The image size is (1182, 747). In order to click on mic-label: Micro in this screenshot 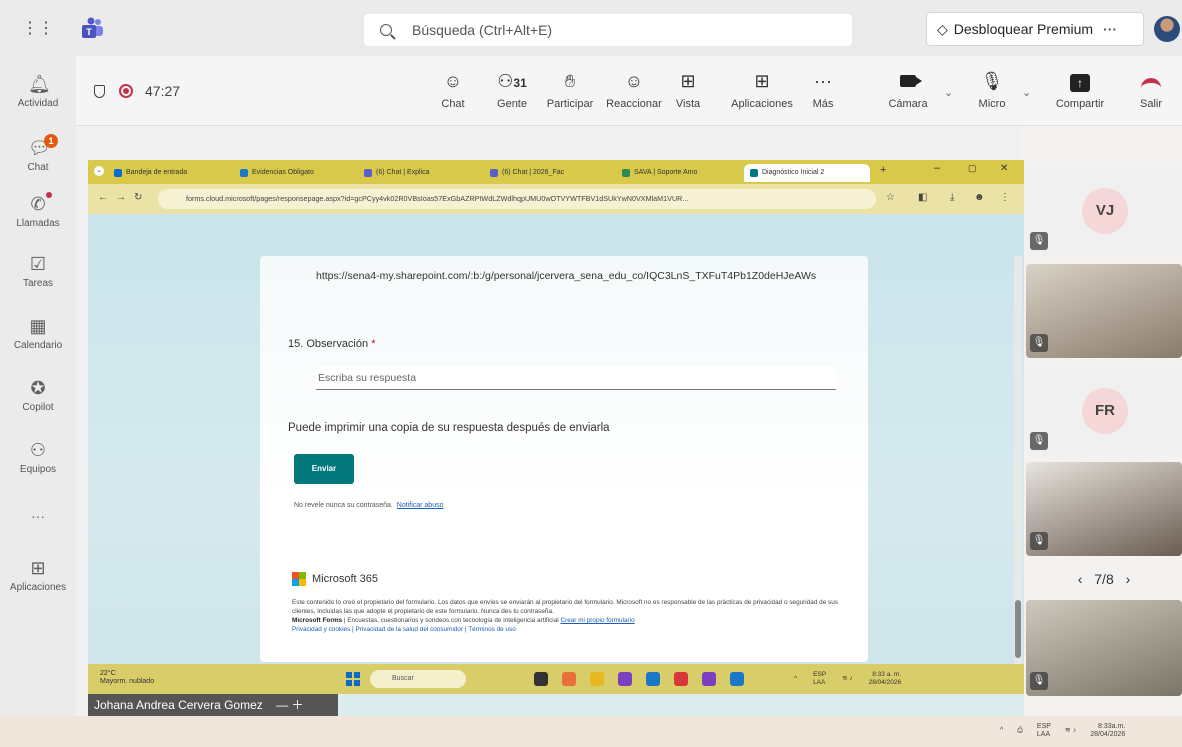, I will do `click(992, 104)`.